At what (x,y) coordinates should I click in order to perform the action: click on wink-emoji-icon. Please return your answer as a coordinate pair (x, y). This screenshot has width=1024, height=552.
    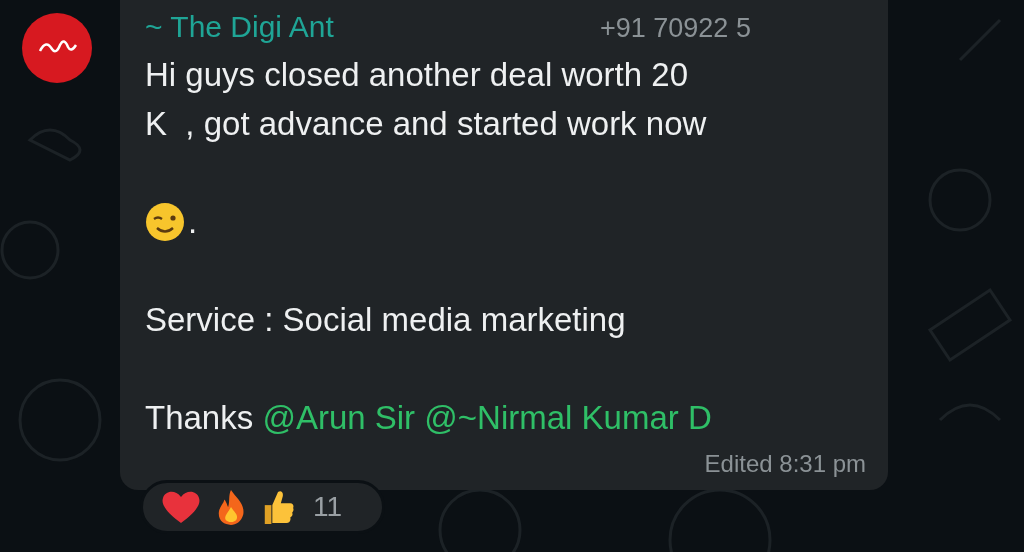
    Looking at the image, I should click on (165, 221).